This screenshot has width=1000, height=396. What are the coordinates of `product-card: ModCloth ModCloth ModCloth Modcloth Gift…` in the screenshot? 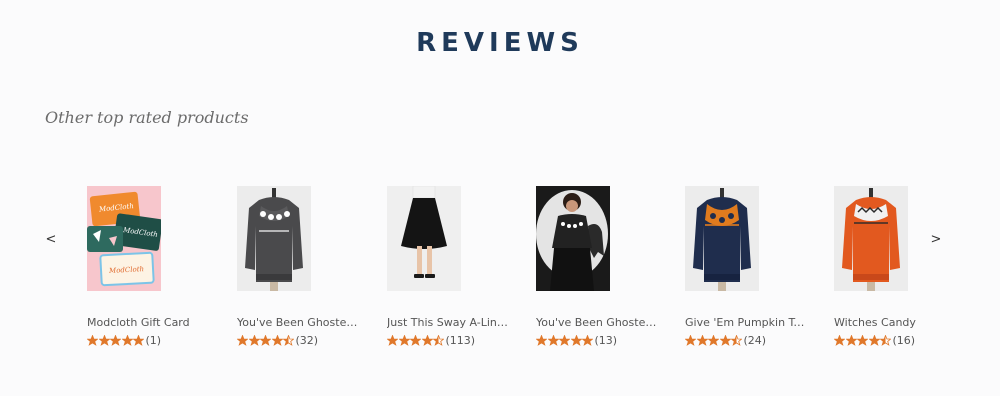 It's located at (161, 267).